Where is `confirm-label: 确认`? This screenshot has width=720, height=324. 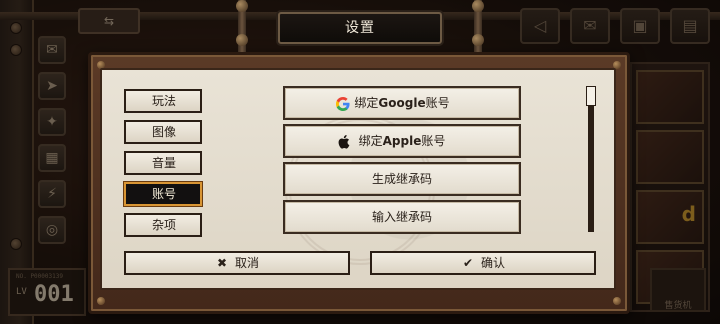 confirm-label: 确认 is located at coordinates (492, 263).